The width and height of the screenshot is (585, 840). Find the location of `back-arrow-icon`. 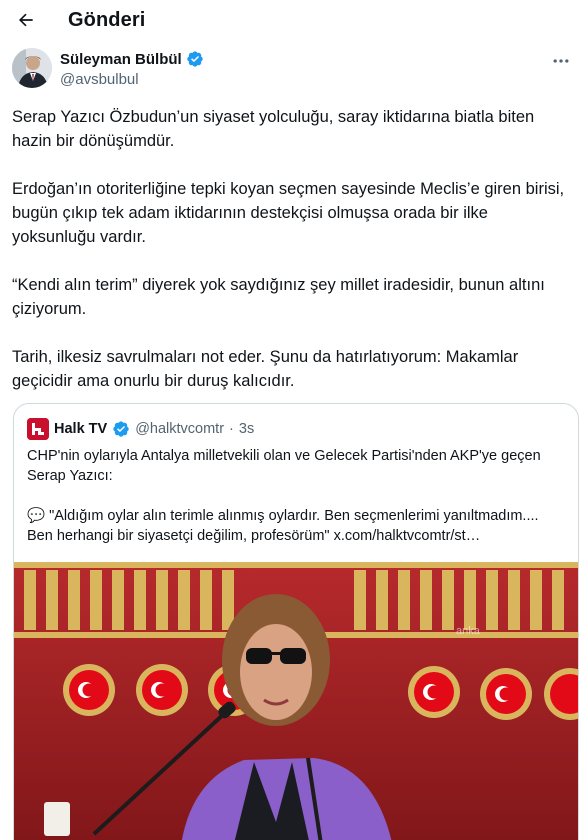

back-arrow-icon is located at coordinates (25, 20).